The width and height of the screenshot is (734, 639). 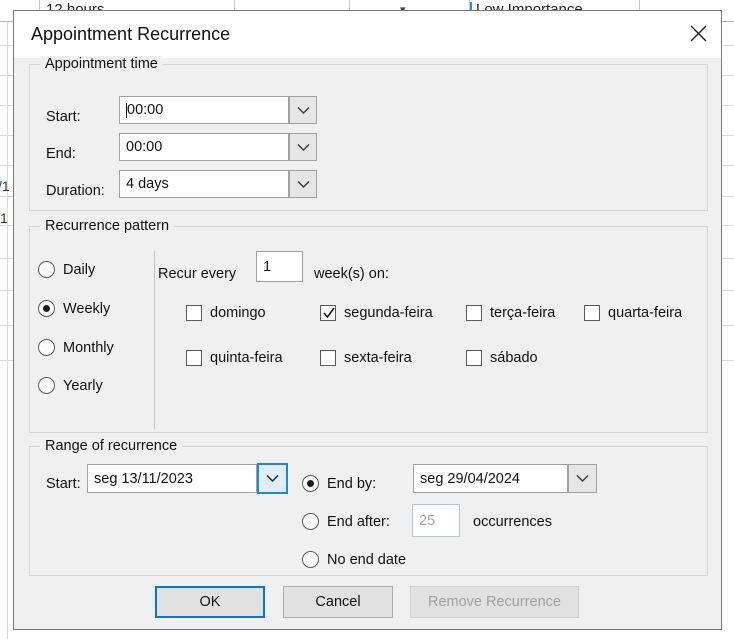 I want to click on occurrences-count-input: 25, so click(x=436, y=520).